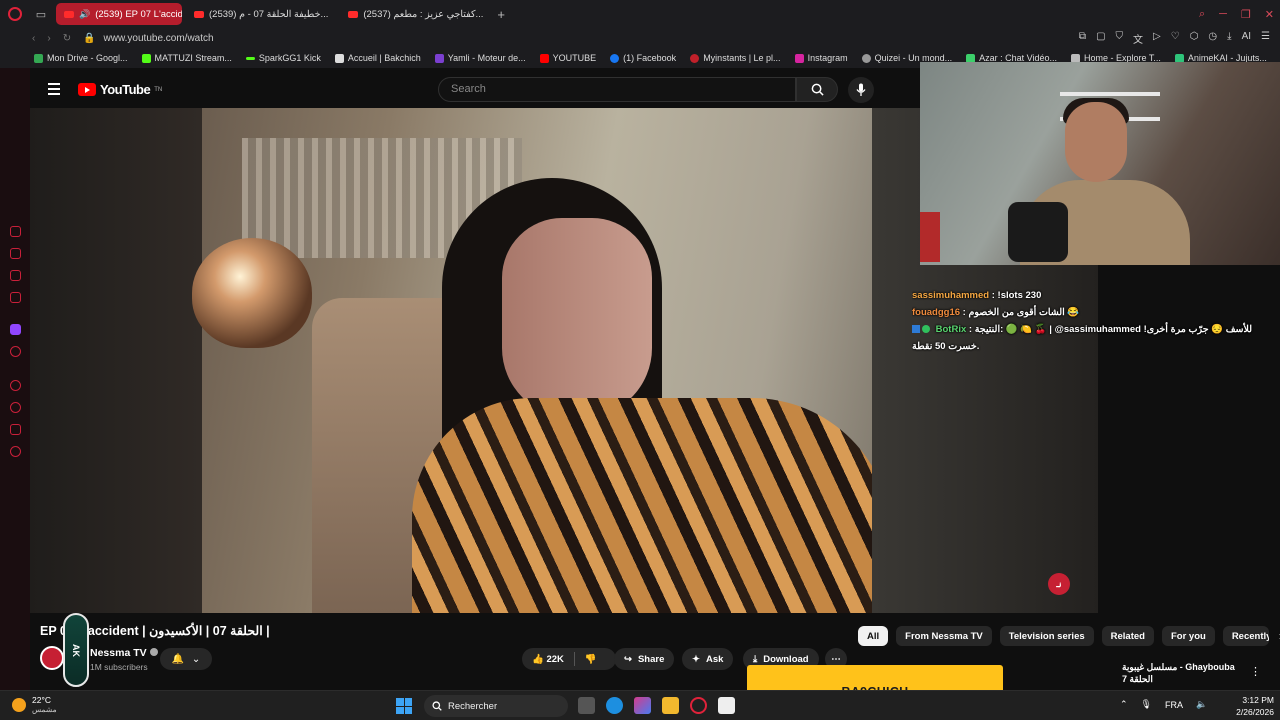  I want to click on wall-shelf, so click(1110, 94).